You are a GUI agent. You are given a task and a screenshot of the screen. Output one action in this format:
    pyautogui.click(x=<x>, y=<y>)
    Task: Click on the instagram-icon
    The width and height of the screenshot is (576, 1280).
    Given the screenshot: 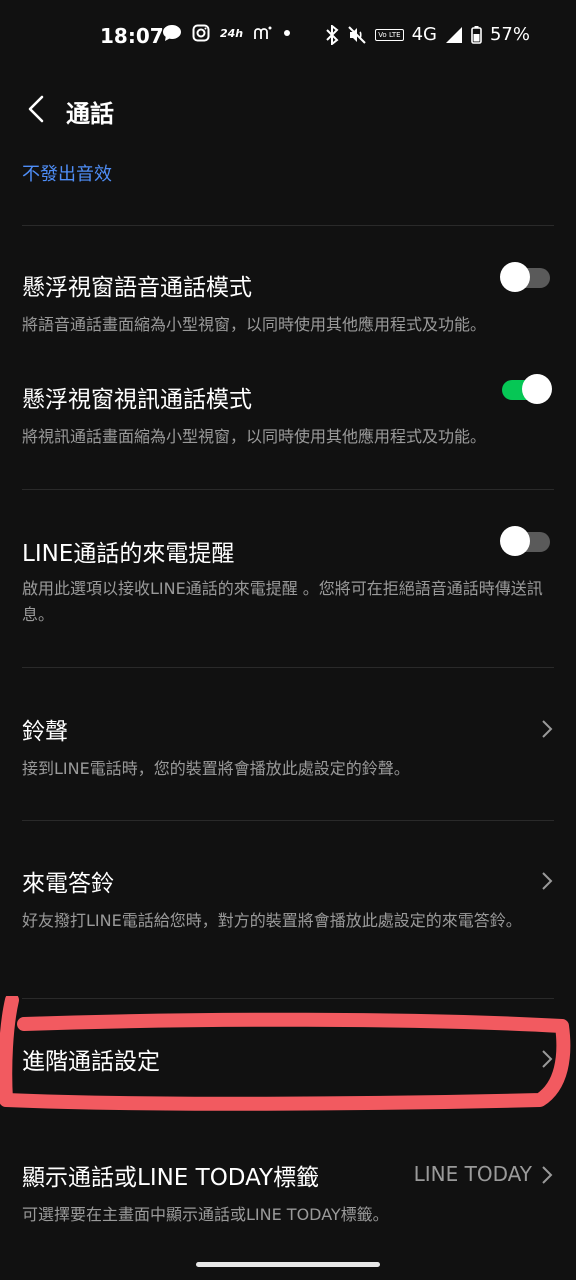 What is the action you would take?
    pyautogui.click(x=201, y=33)
    